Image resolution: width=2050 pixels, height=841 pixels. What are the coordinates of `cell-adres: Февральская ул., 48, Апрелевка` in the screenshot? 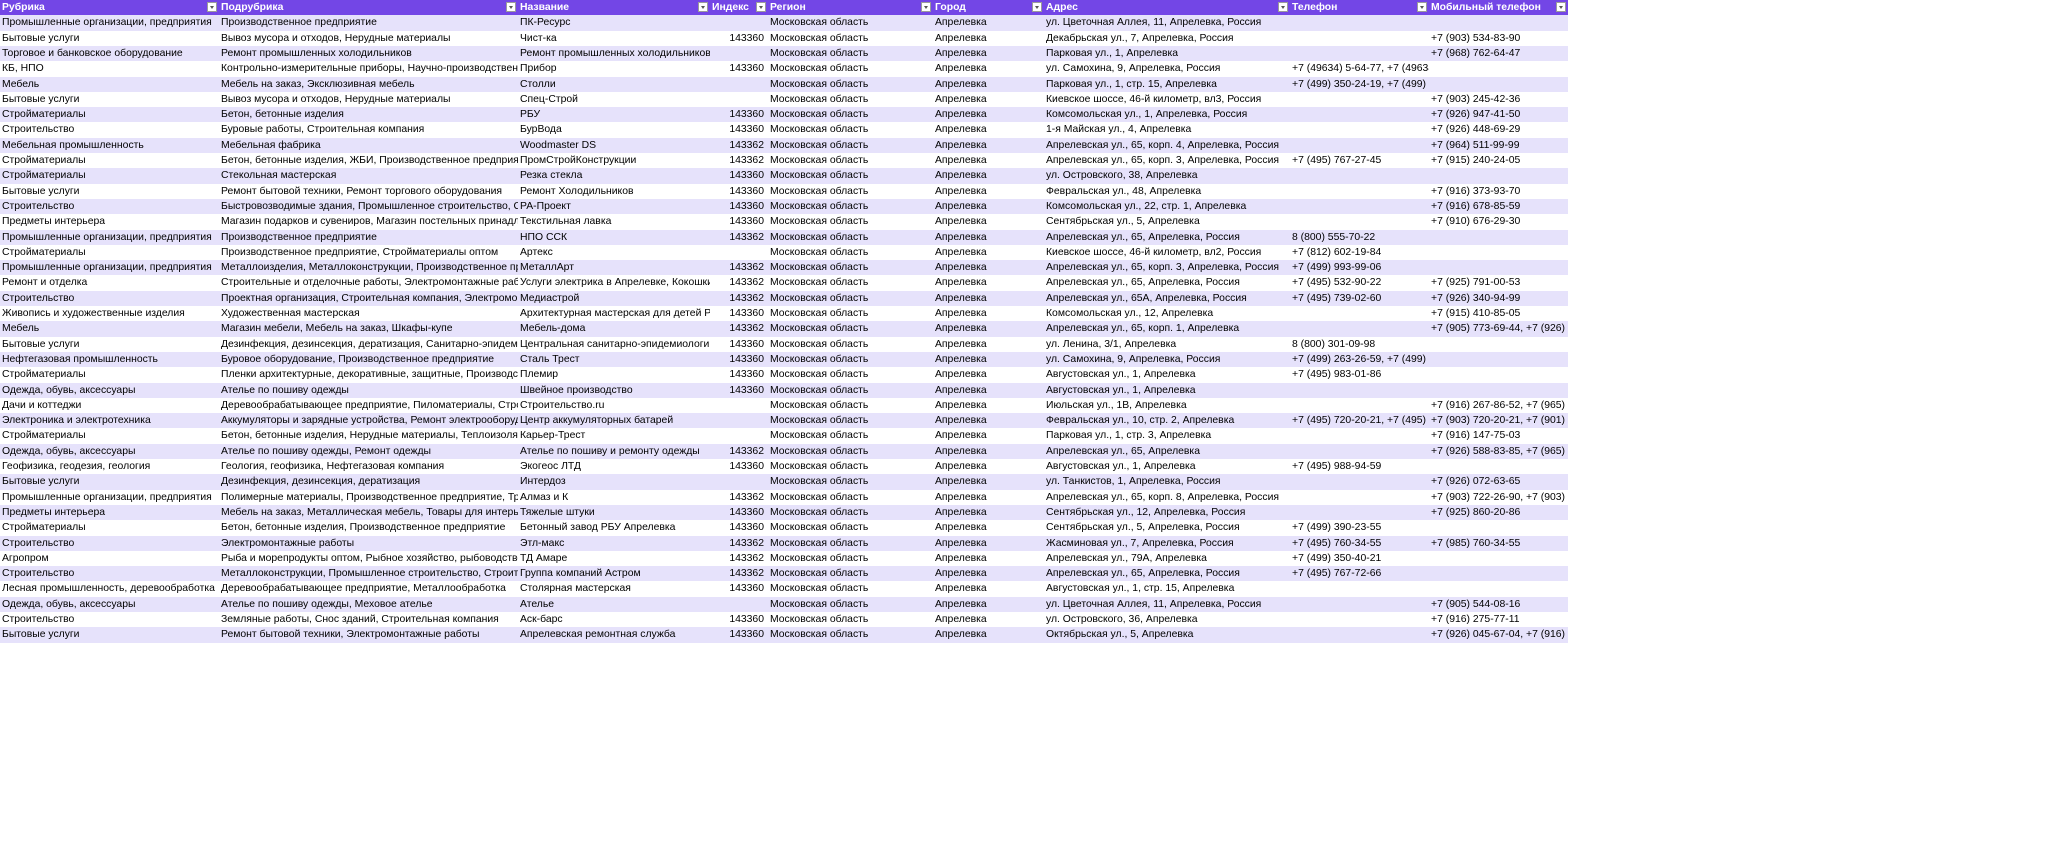 It's located at (1167, 191).